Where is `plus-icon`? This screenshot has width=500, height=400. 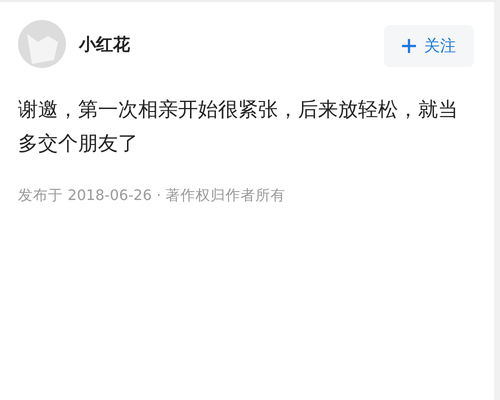 plus-icon is located at coordinates (409, 46).